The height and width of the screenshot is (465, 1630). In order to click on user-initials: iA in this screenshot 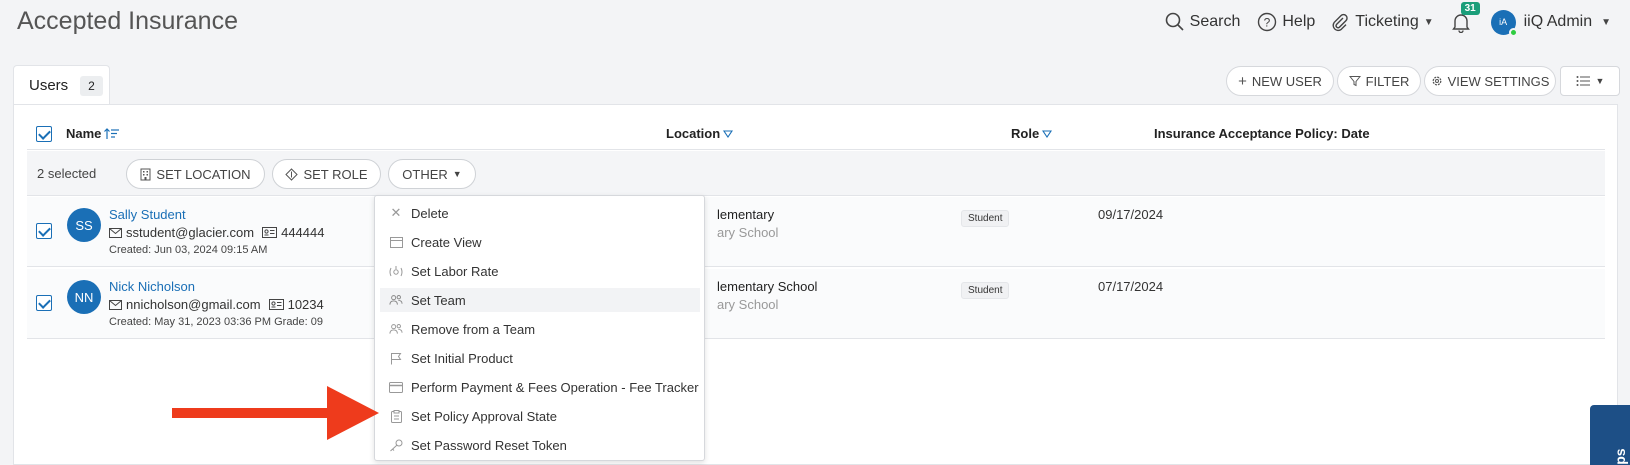, I will do `click(1503, 22)`.